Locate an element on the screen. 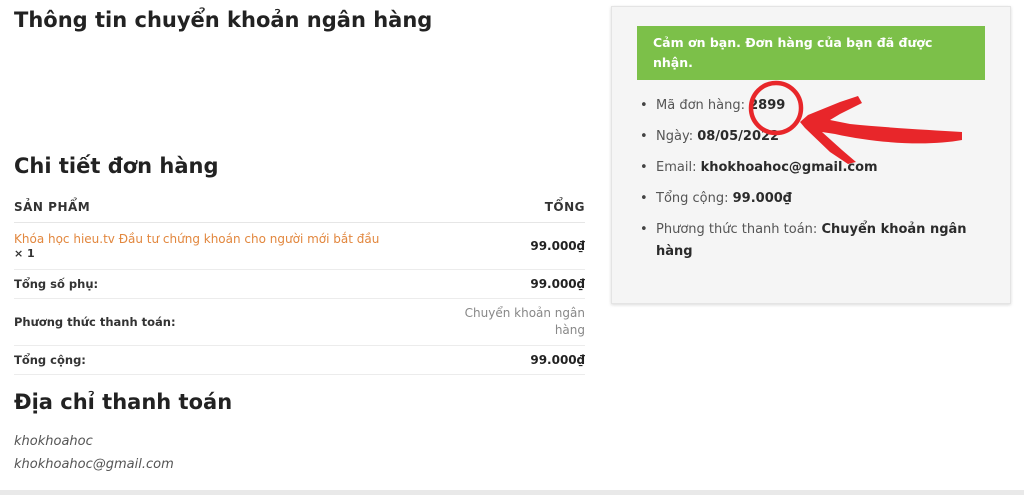 Image resolution: width=1024 pixels, height=495 pixels. billing-email: khokhoahoc@gmail.com is located at coordinates (94, 464).